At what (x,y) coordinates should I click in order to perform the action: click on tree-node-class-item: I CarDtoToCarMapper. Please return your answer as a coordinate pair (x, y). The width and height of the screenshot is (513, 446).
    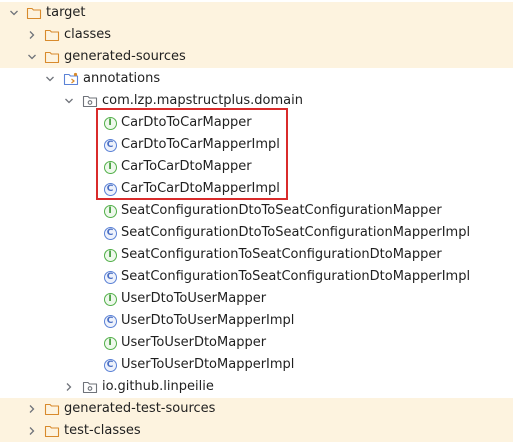
    Looking at the image, I should click on (256, 123).